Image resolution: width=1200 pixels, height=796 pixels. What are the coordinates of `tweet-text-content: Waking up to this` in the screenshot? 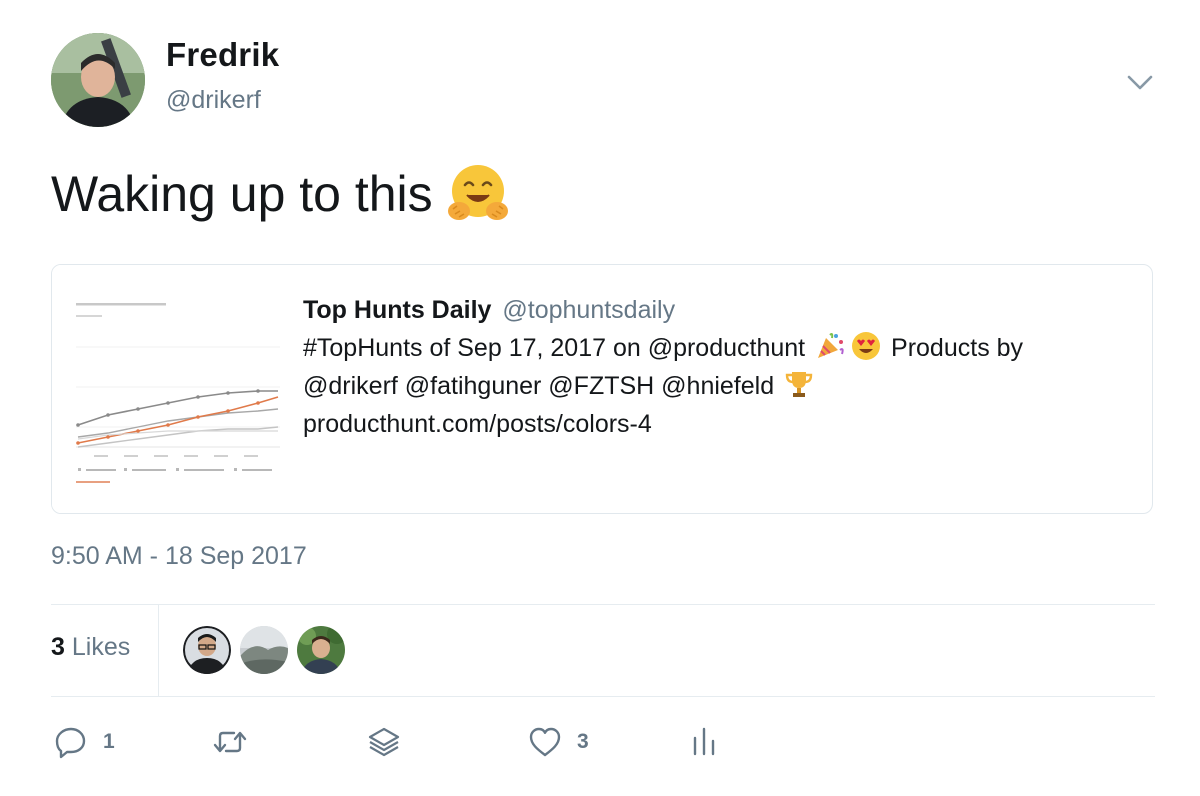 It's located at (242, 194).